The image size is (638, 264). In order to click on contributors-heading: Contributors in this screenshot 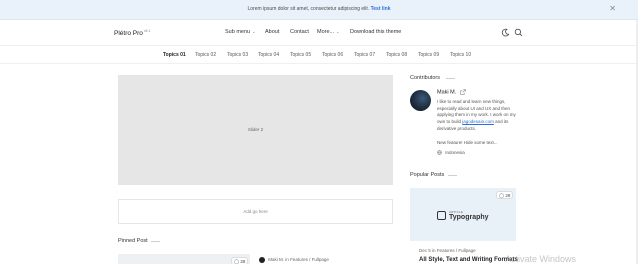, I will do `click(425, 78)`.